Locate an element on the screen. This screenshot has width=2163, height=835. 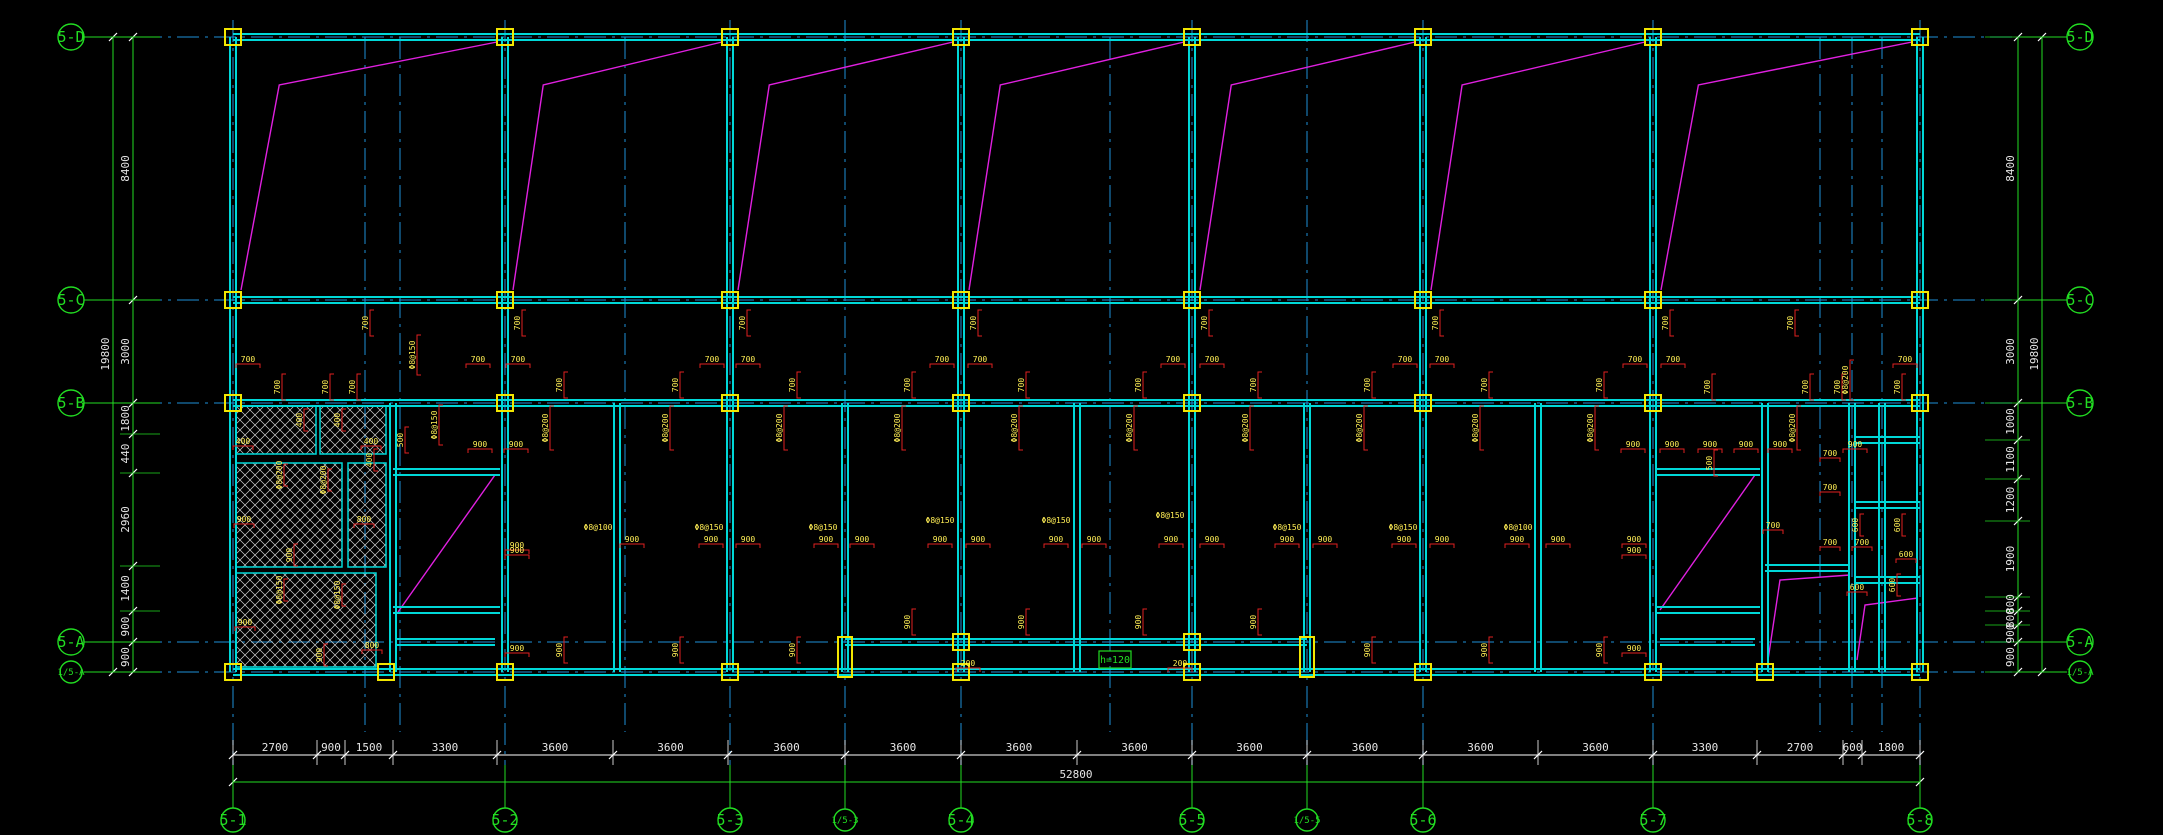
right-total-dimension: 19800 is located at coordinates (2034, 353).